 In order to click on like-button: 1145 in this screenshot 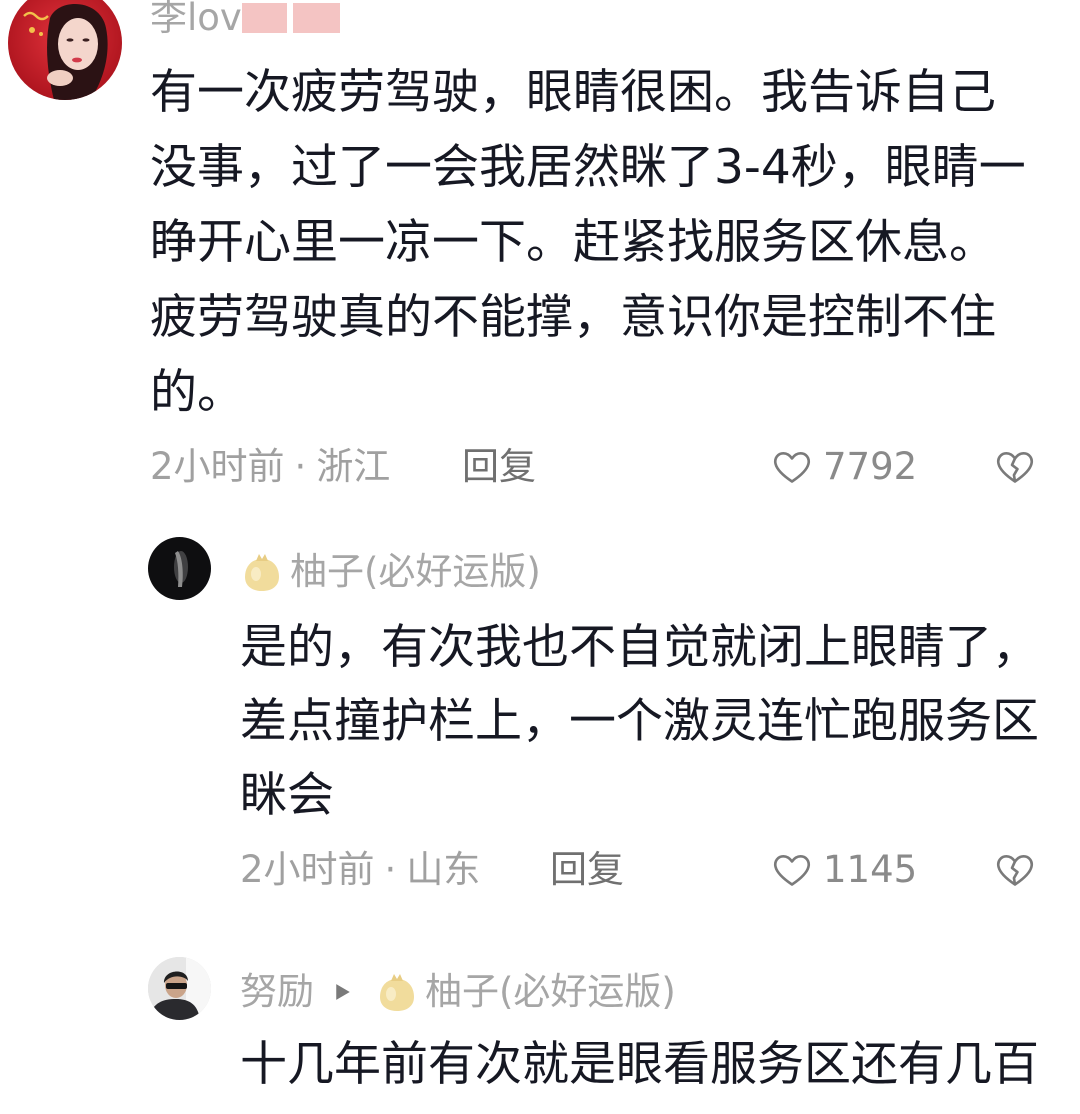, I will do `click(843, 870)`.